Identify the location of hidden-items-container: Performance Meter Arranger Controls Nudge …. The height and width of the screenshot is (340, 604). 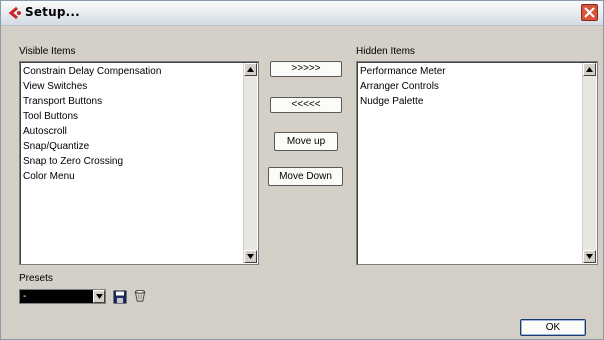
(403, 86).